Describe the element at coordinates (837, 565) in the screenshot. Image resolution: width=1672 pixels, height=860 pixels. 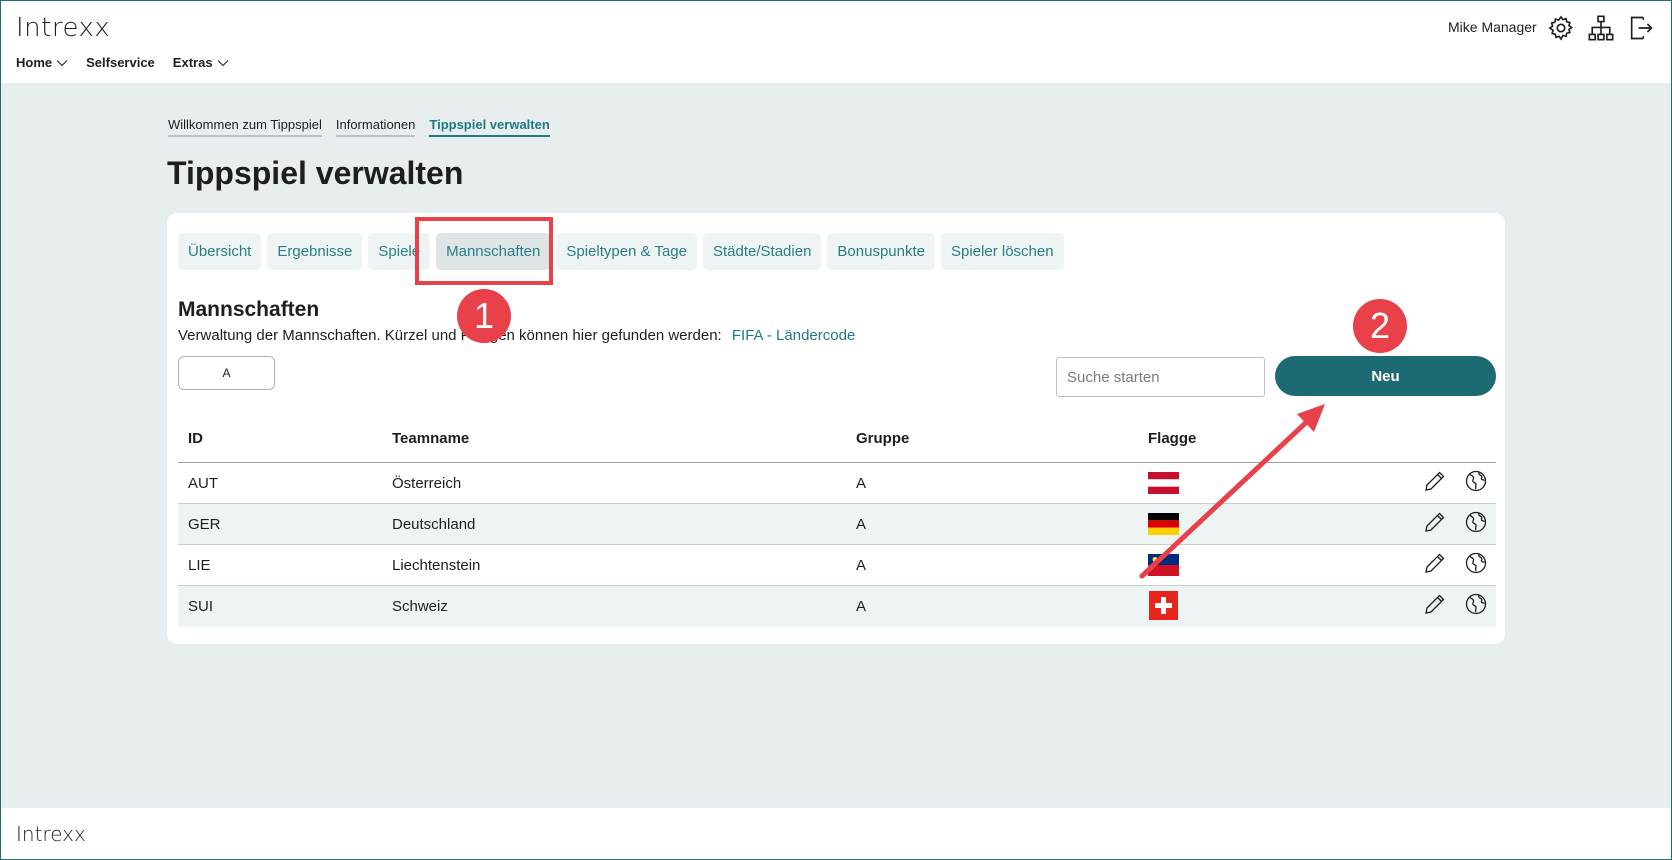
I see `table-row: LIE Liechtenstein A` at that location.